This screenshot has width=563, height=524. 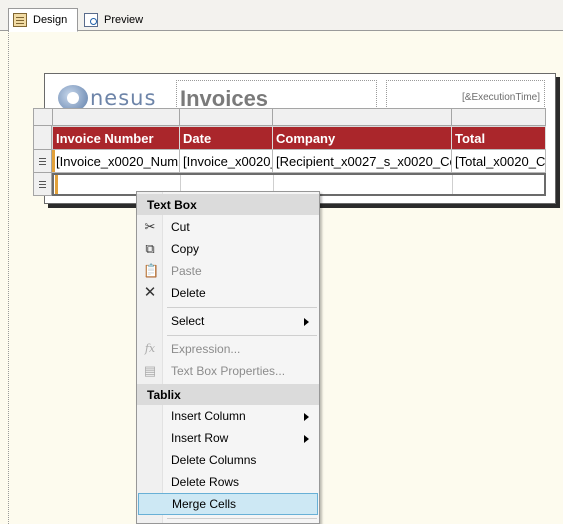 I want to click on menu-item-copy: ⧉ Copy, so click(x=228, y=249).